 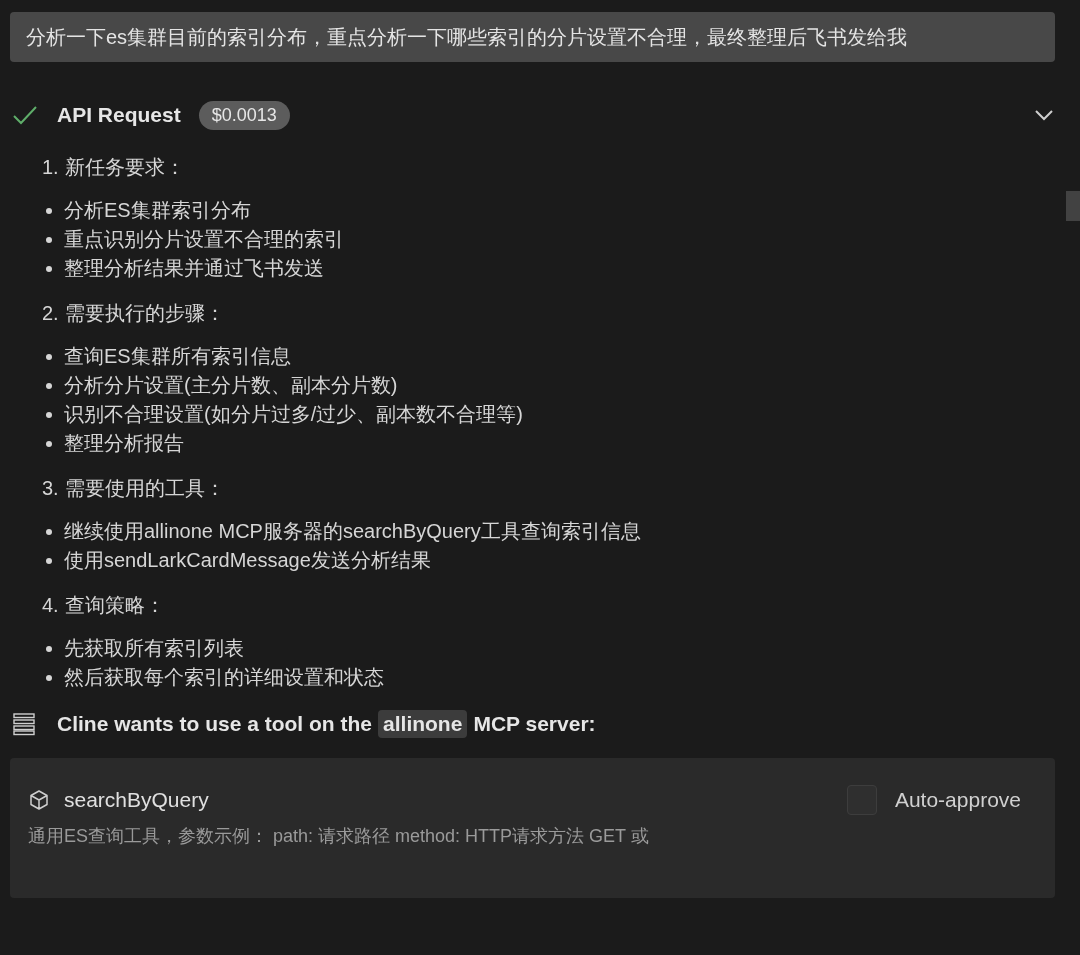 What do you see at coordinates (247, 560) in the screenshot?
I see `bullet-text: 使用sendLarkCardMessage发送分析结果` at bounding box center [247, 560].